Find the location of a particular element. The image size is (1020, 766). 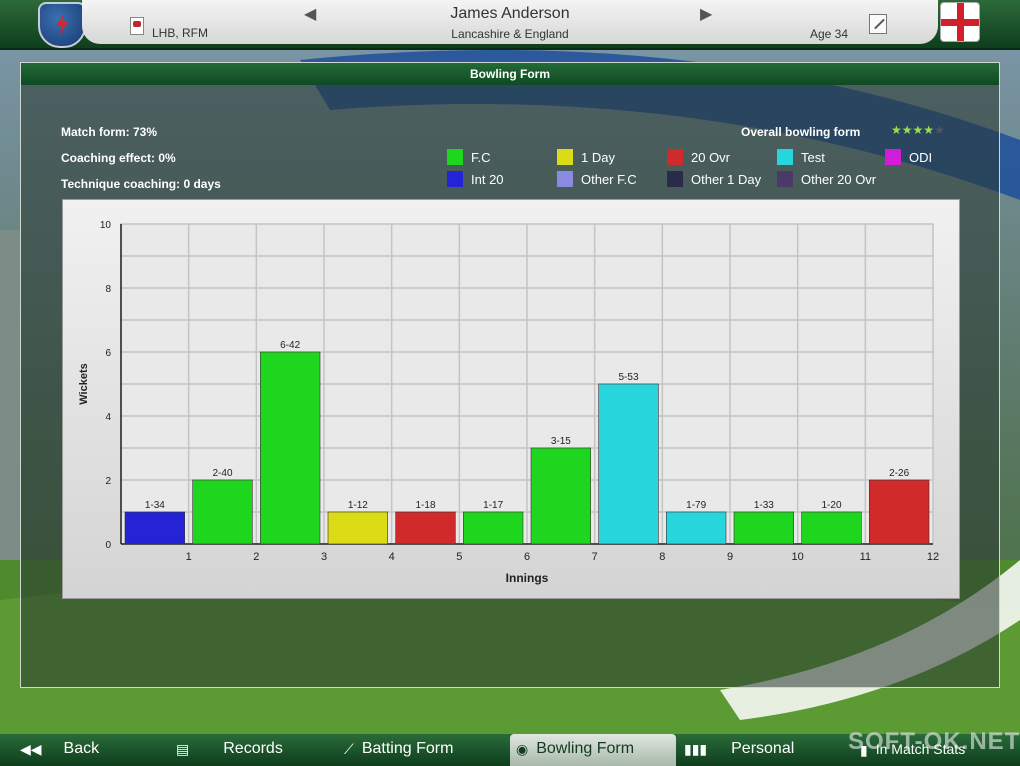

panel-title: Bowling Form is located at coordinates (510, 74).